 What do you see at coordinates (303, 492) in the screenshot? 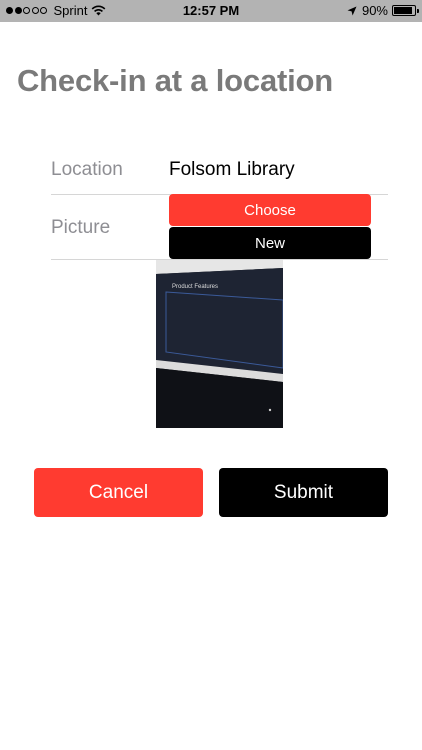
I see `submit-button: Submit` at bounding box center [303, 492].